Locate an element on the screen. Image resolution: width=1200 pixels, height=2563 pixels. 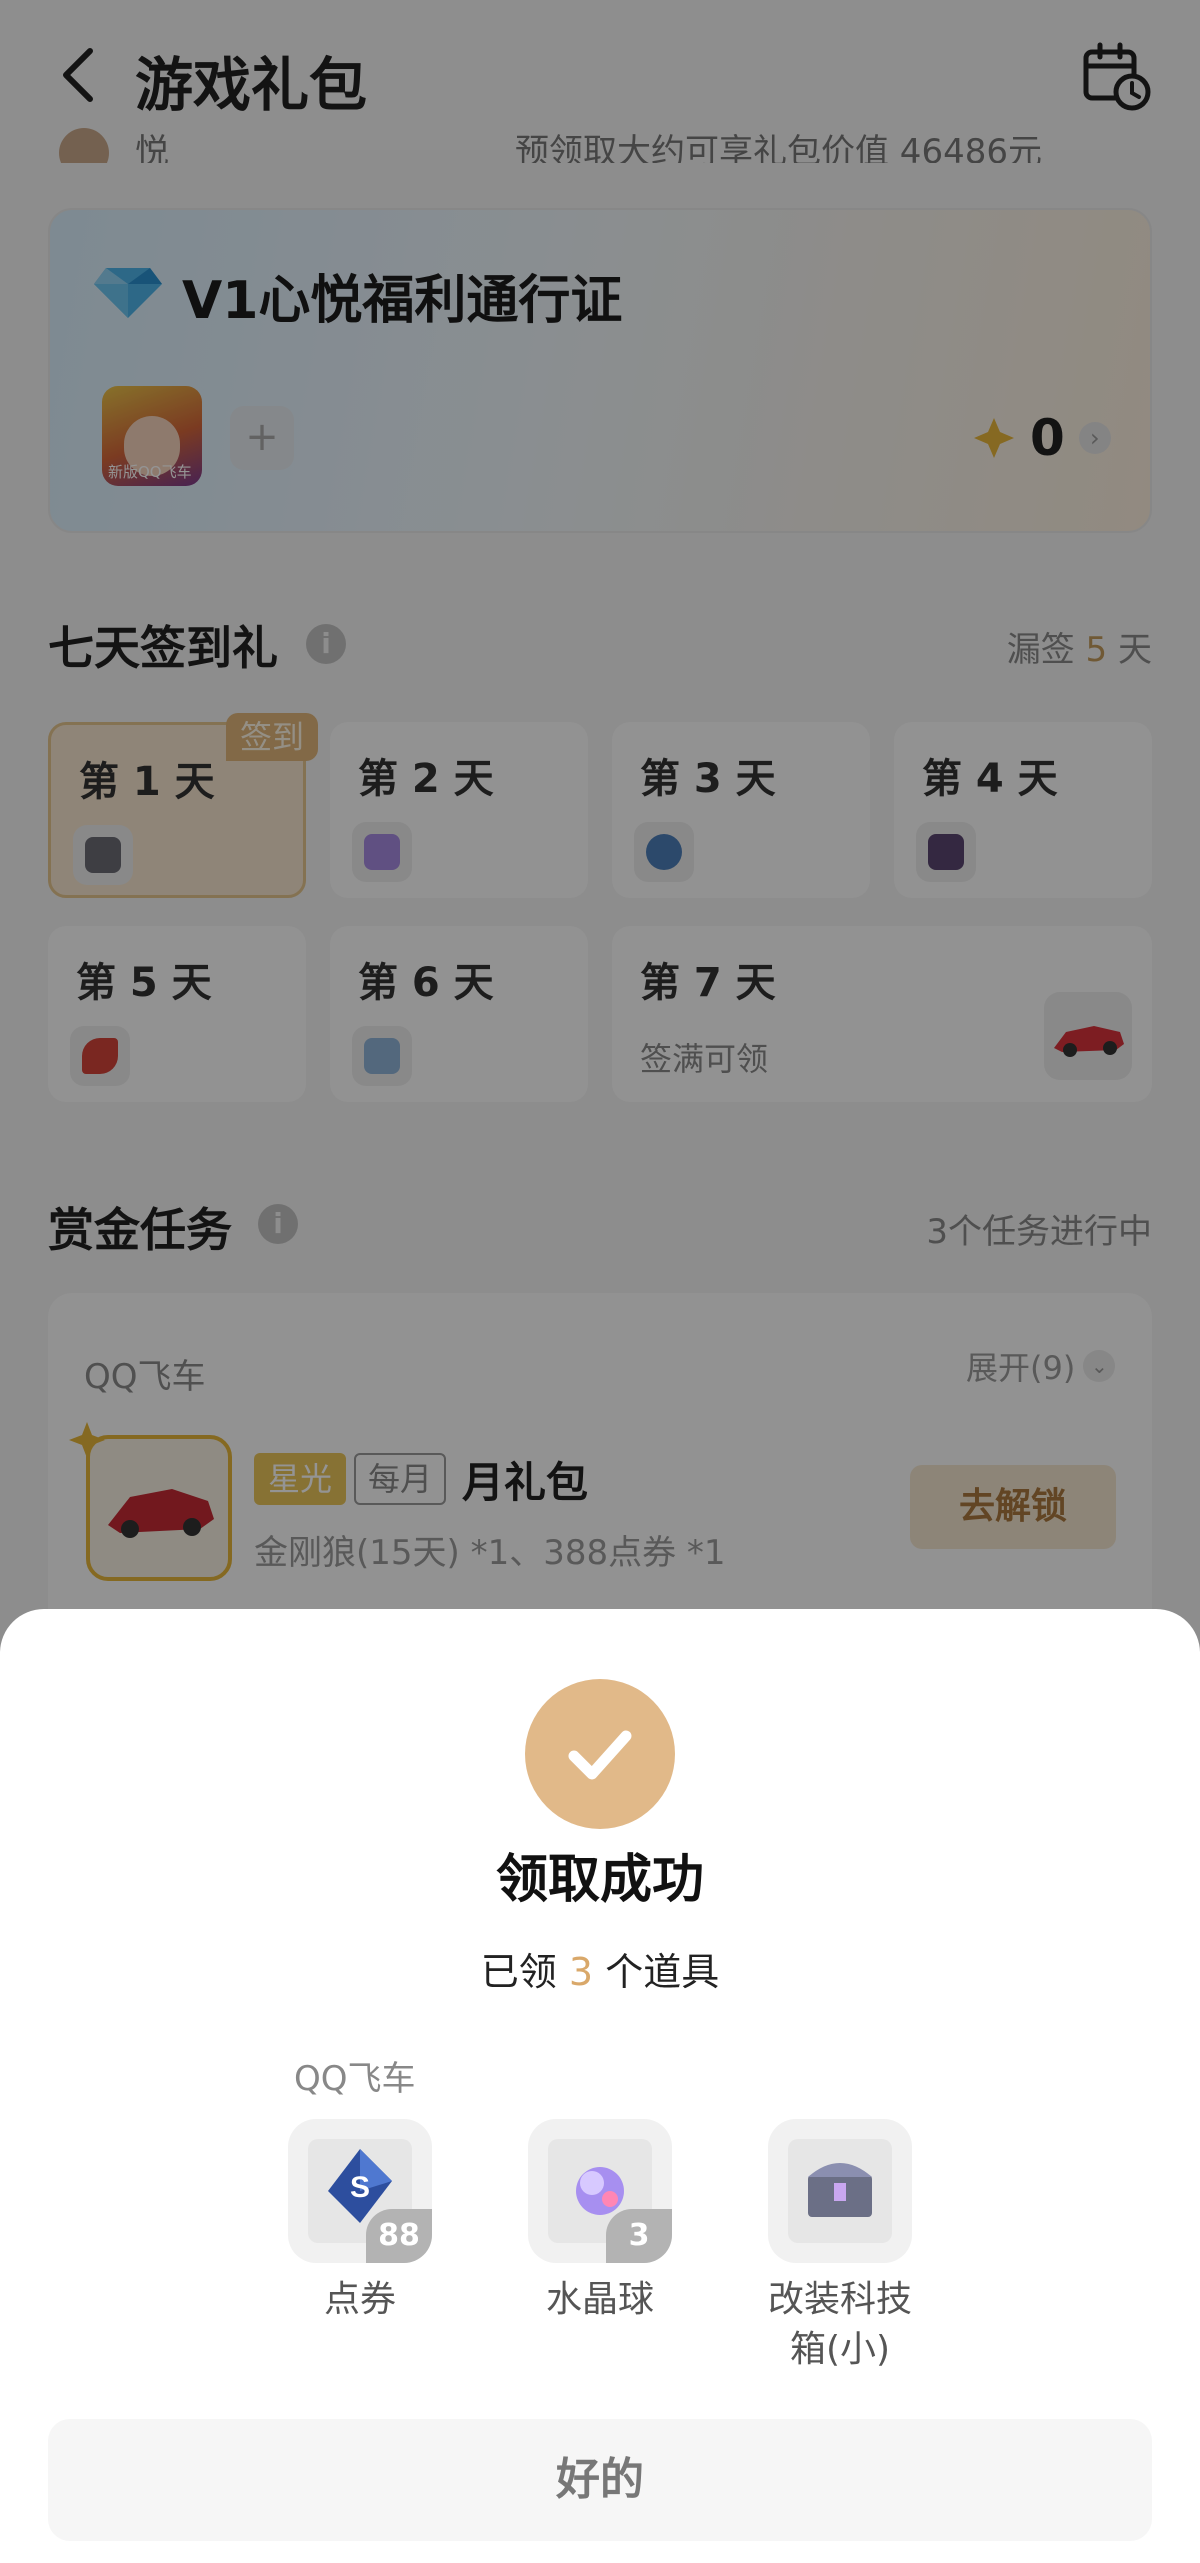
success-title: 领取成功 is located at coordinates (599, 1880).